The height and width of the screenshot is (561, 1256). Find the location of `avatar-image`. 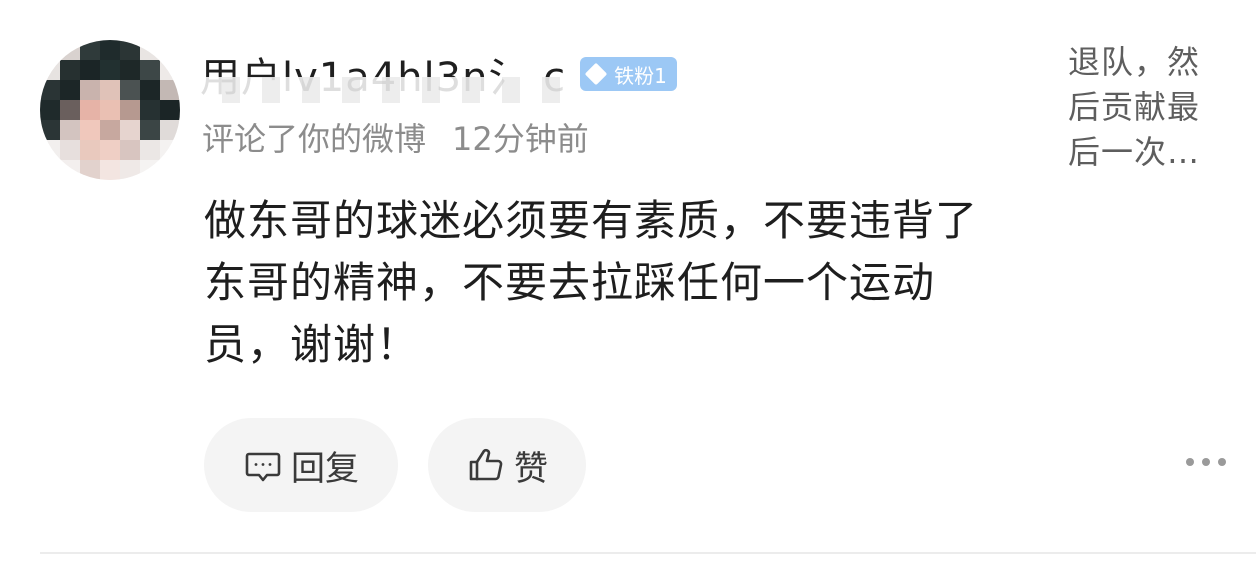

avatar-image is located at coordinates (110, 110).